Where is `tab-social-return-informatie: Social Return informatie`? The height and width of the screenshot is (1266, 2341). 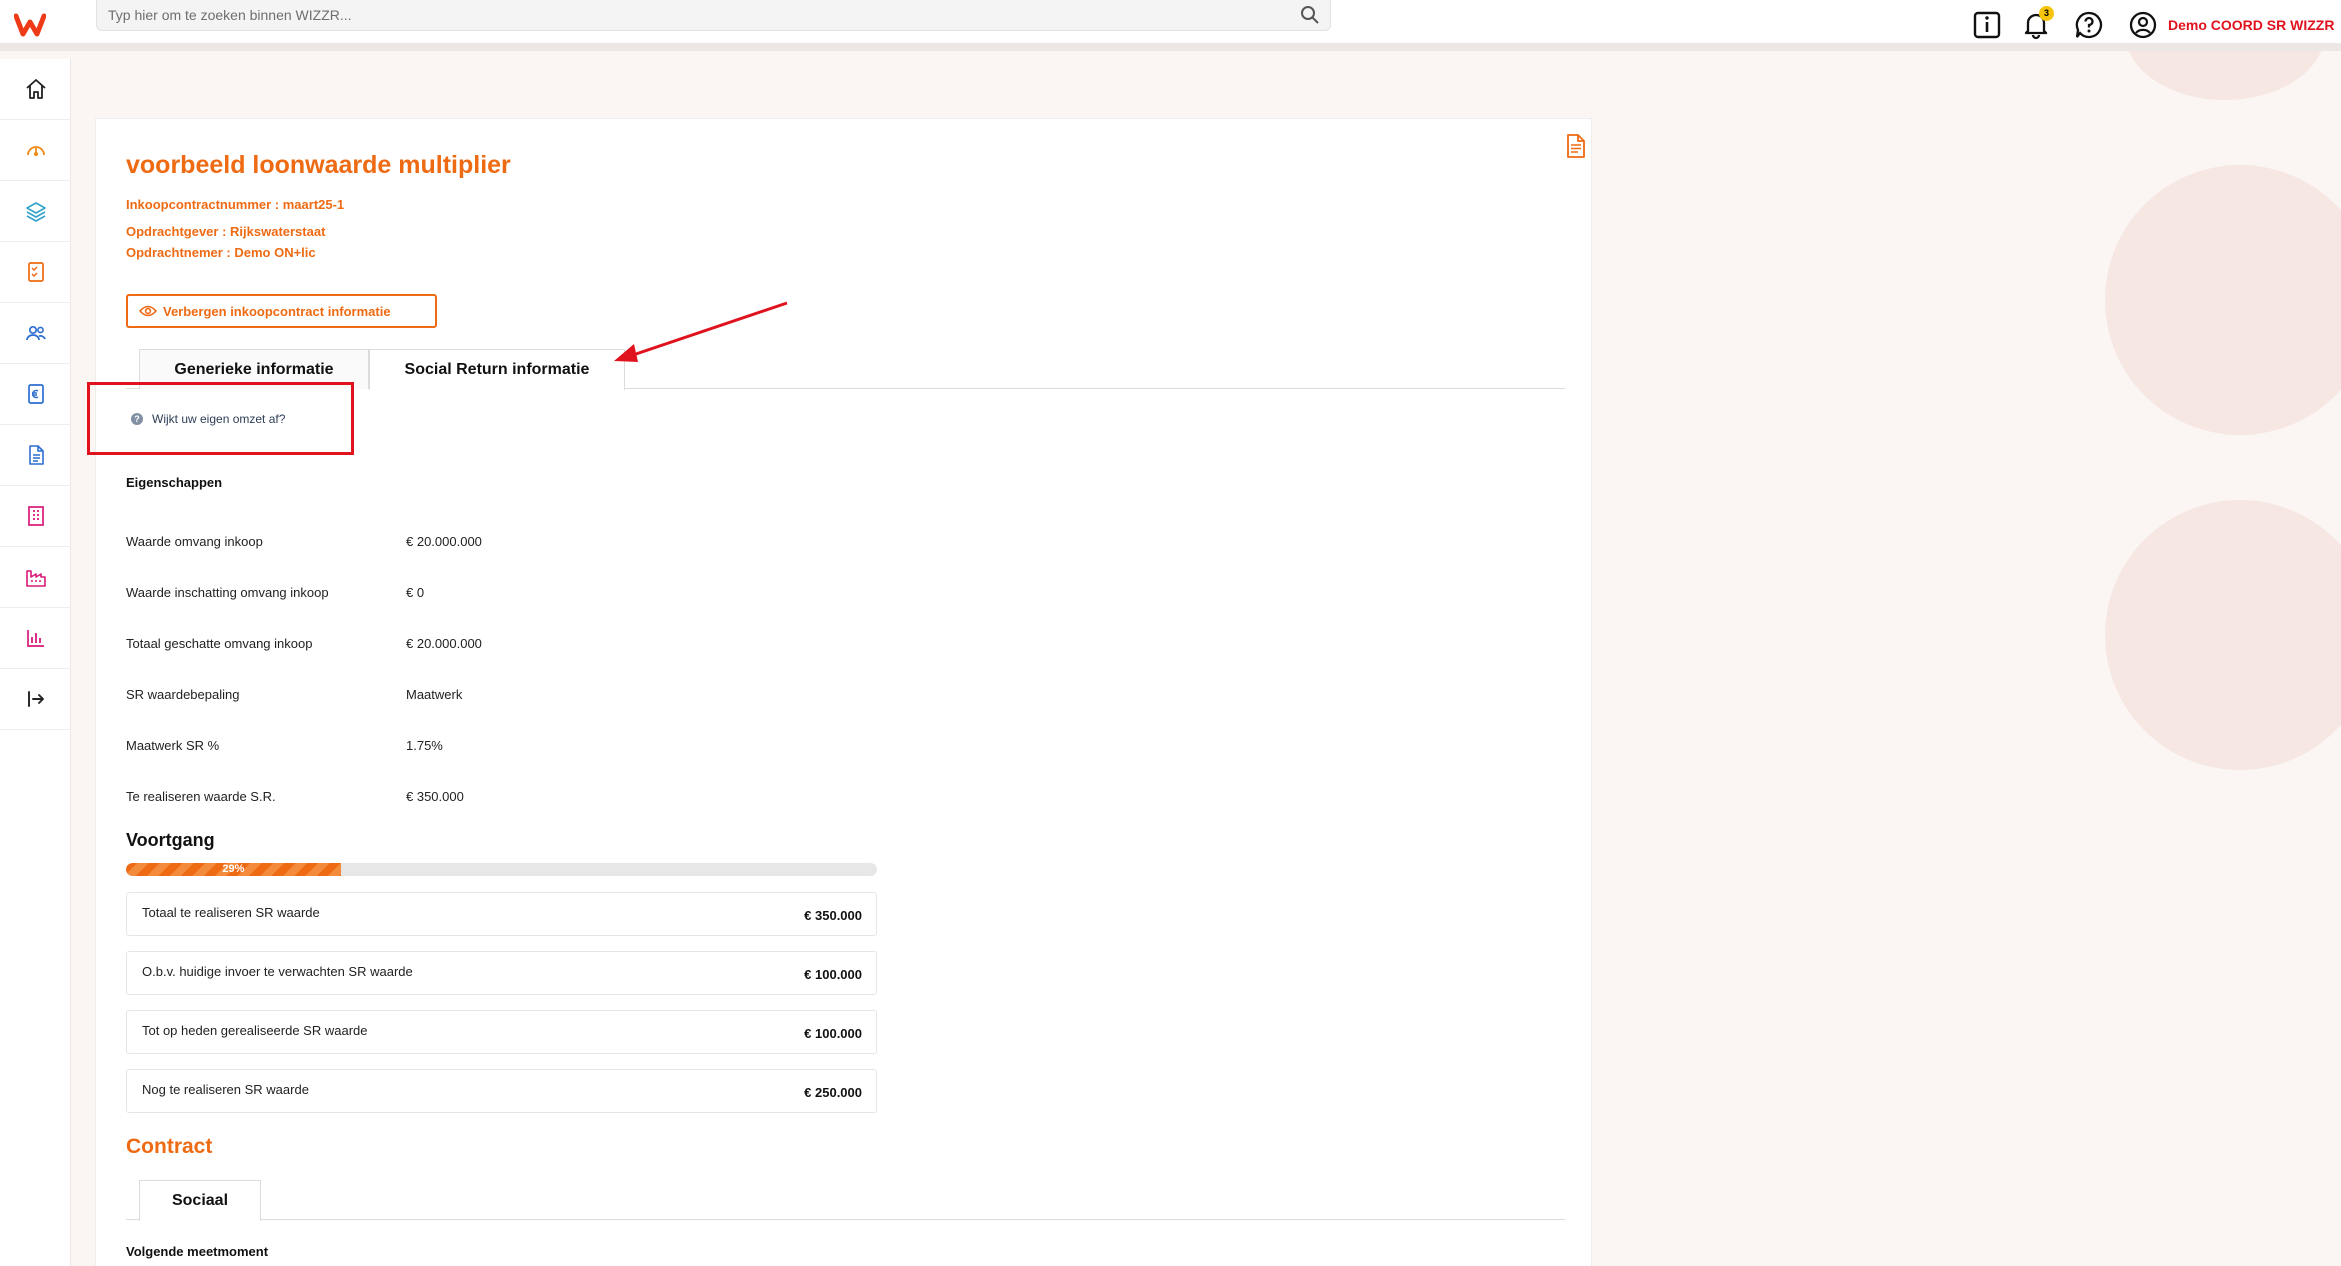 tab-social-return-informatie: Social Return informatie is located at coordinates (497, 369).